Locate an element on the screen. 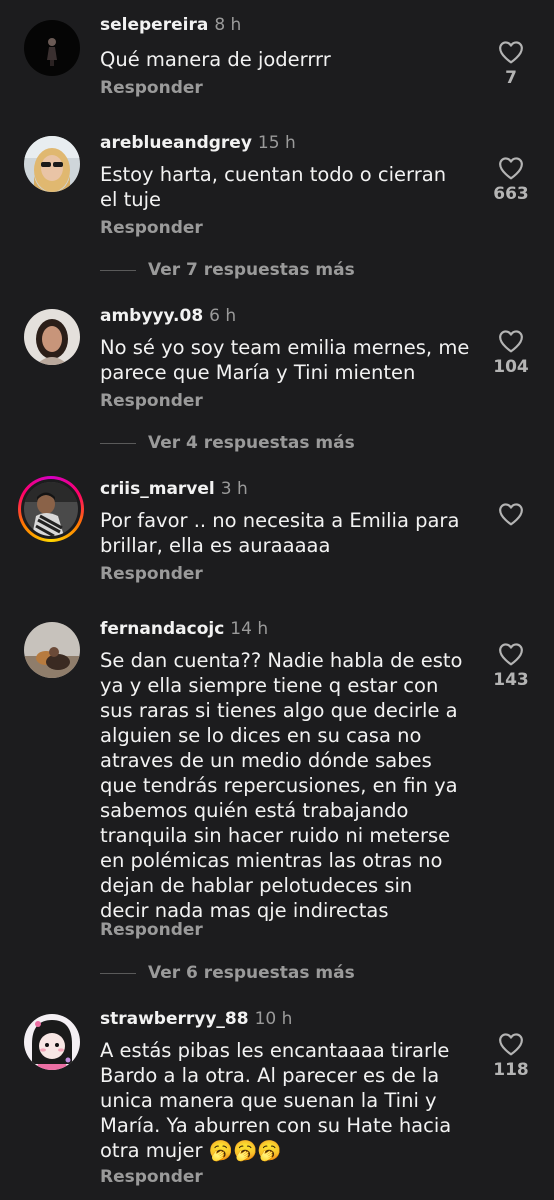 This screenshot has height=1200, width=554. comment-header: fernandacojc 14 h is located at coordinates (184, 629).